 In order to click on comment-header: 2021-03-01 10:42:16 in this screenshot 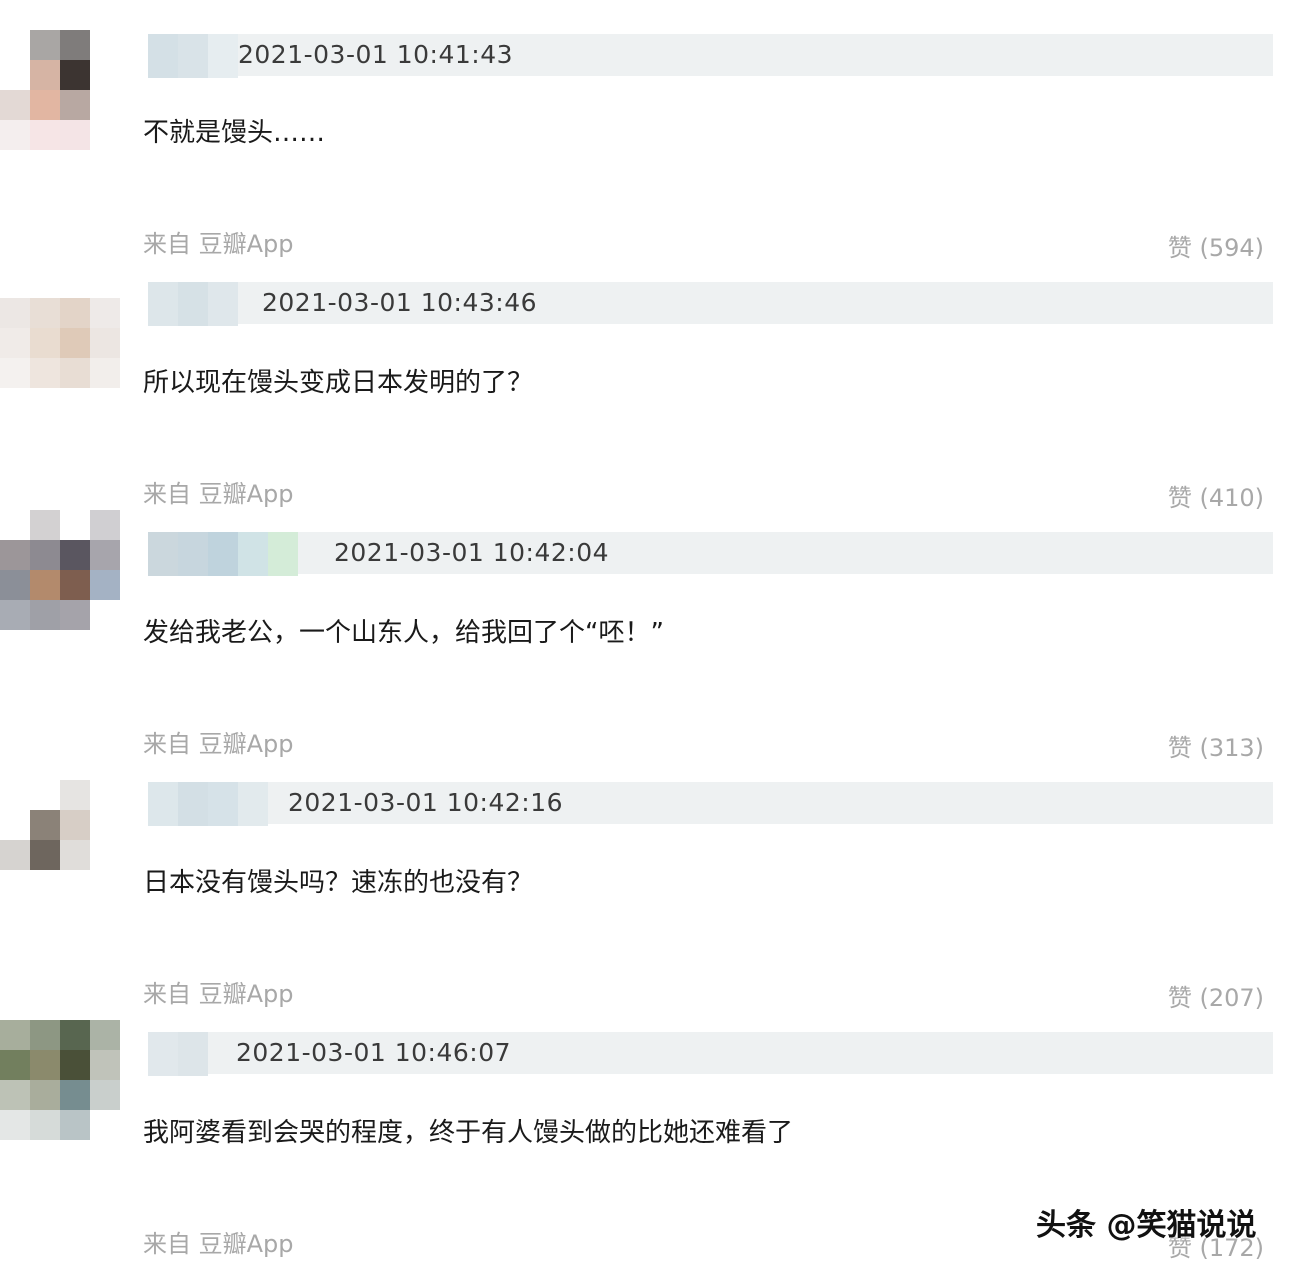, I will do `click(710, 804)`.